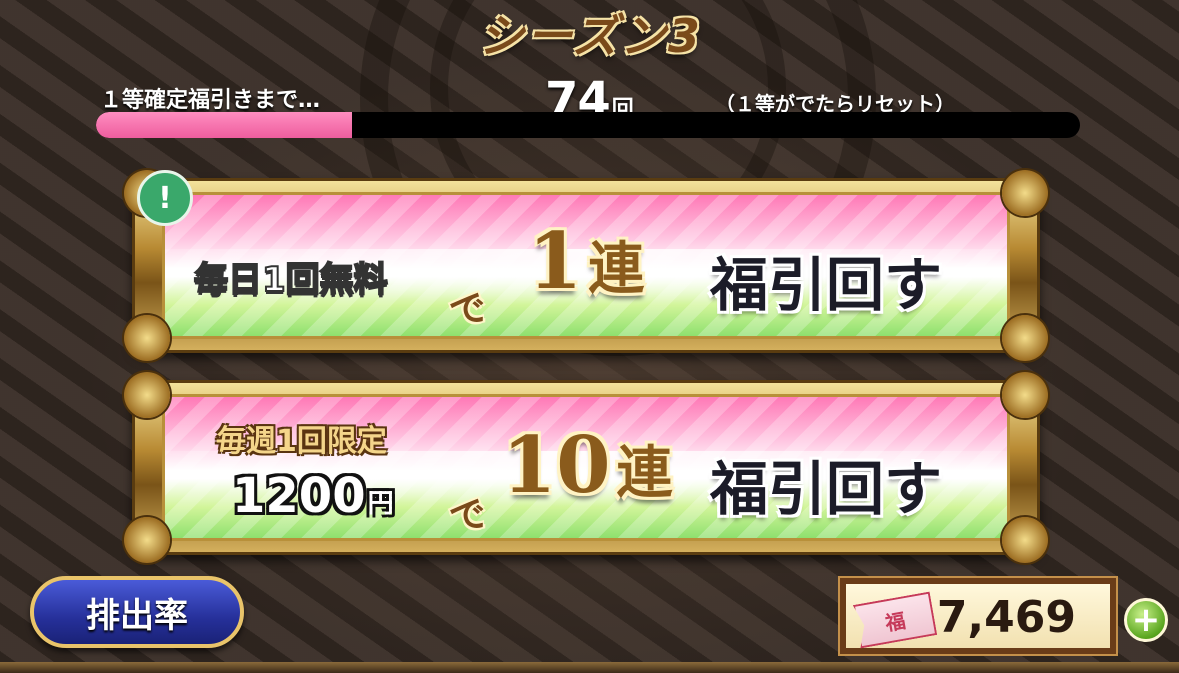 Image resolution: width=1179 pixels, height=673 pixels. What do you see at coordinates (556, 465) in the screenshot?
I see `draw-count-number: 10` at bounding box center [556, 465].